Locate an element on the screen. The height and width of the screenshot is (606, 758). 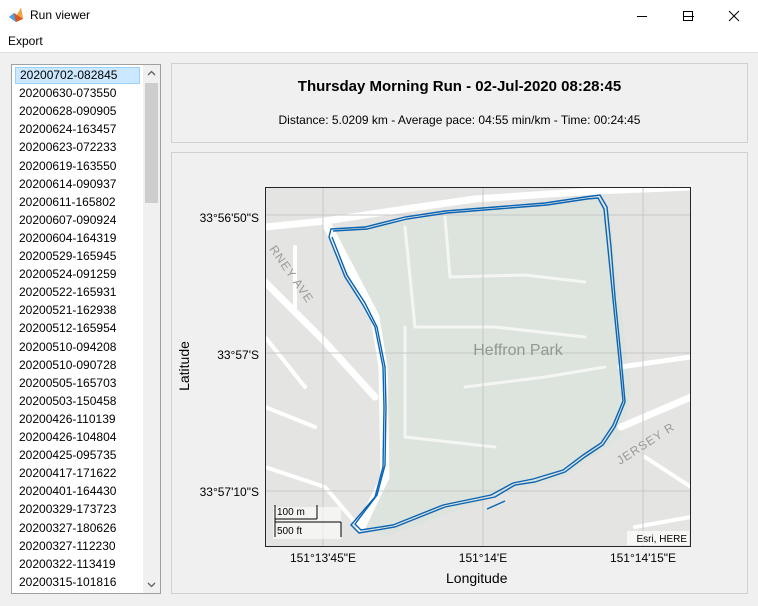
list-scrollbar is located at coordinates (151, 329).